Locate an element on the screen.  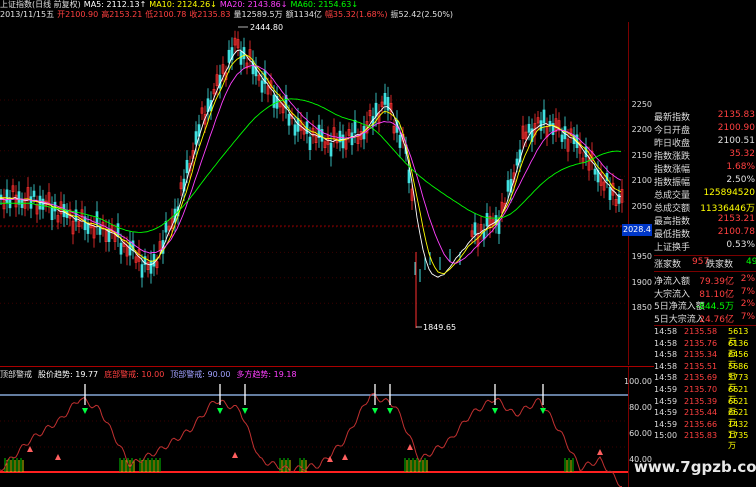
flow-label: 净流入额 is located at coordinates (672, 282).